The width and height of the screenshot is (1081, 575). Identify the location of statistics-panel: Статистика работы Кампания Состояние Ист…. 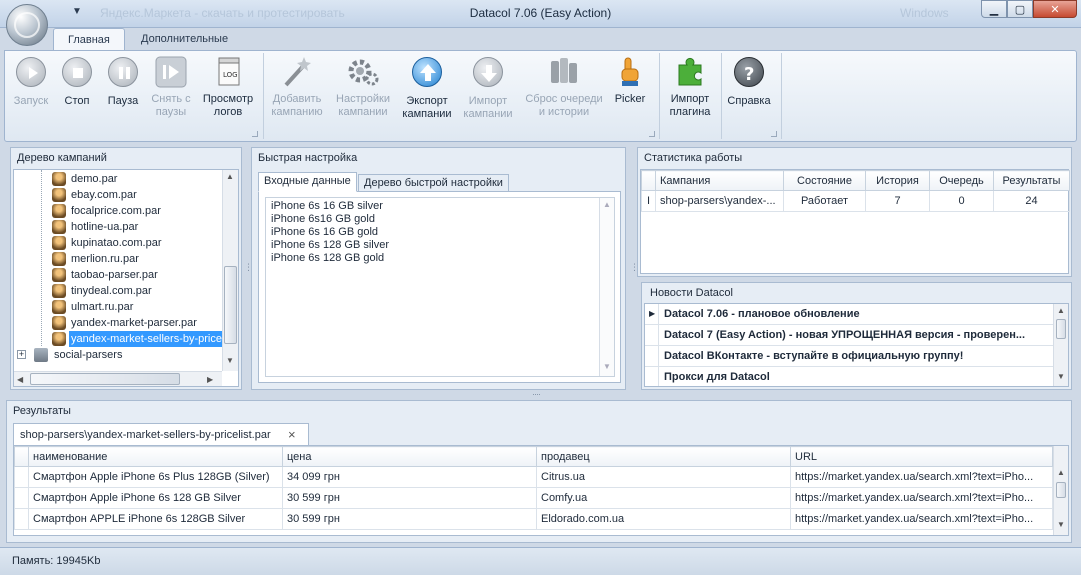
(854, 212).